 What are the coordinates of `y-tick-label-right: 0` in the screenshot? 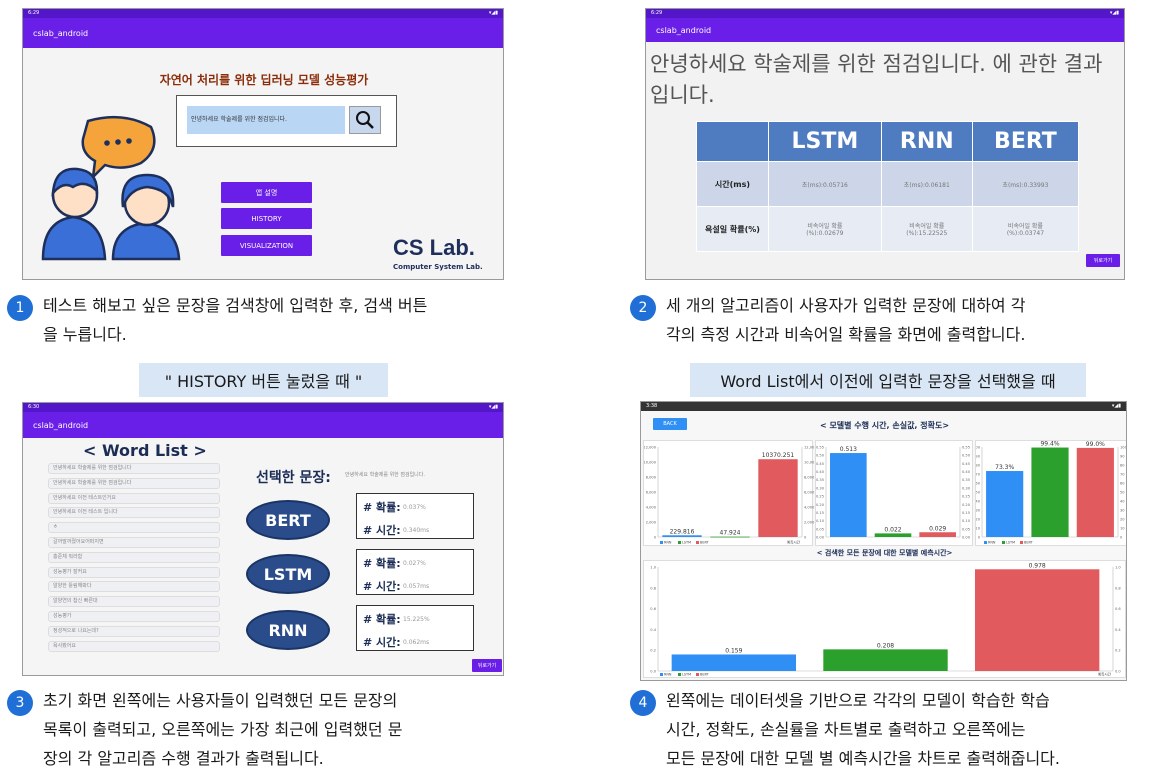 It's located at (805, 538).